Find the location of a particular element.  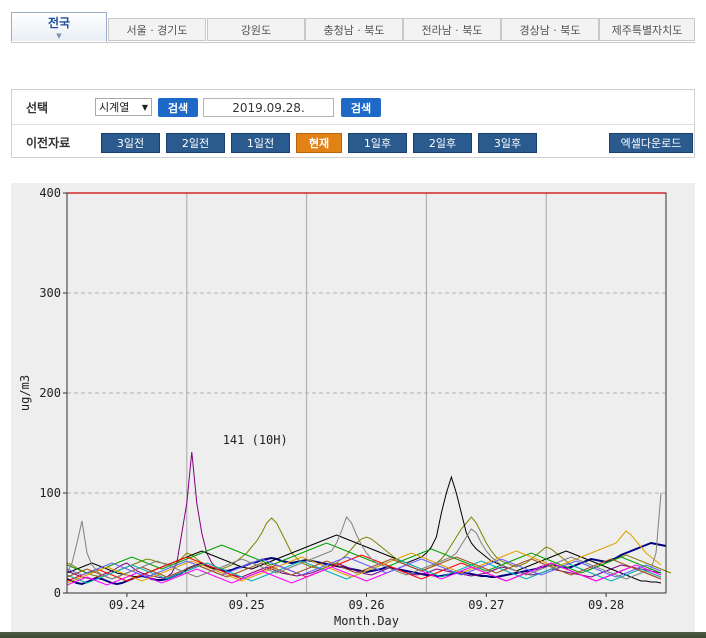

tab-nationwide: 전국 ▼ is located at coordinates (59, 27).